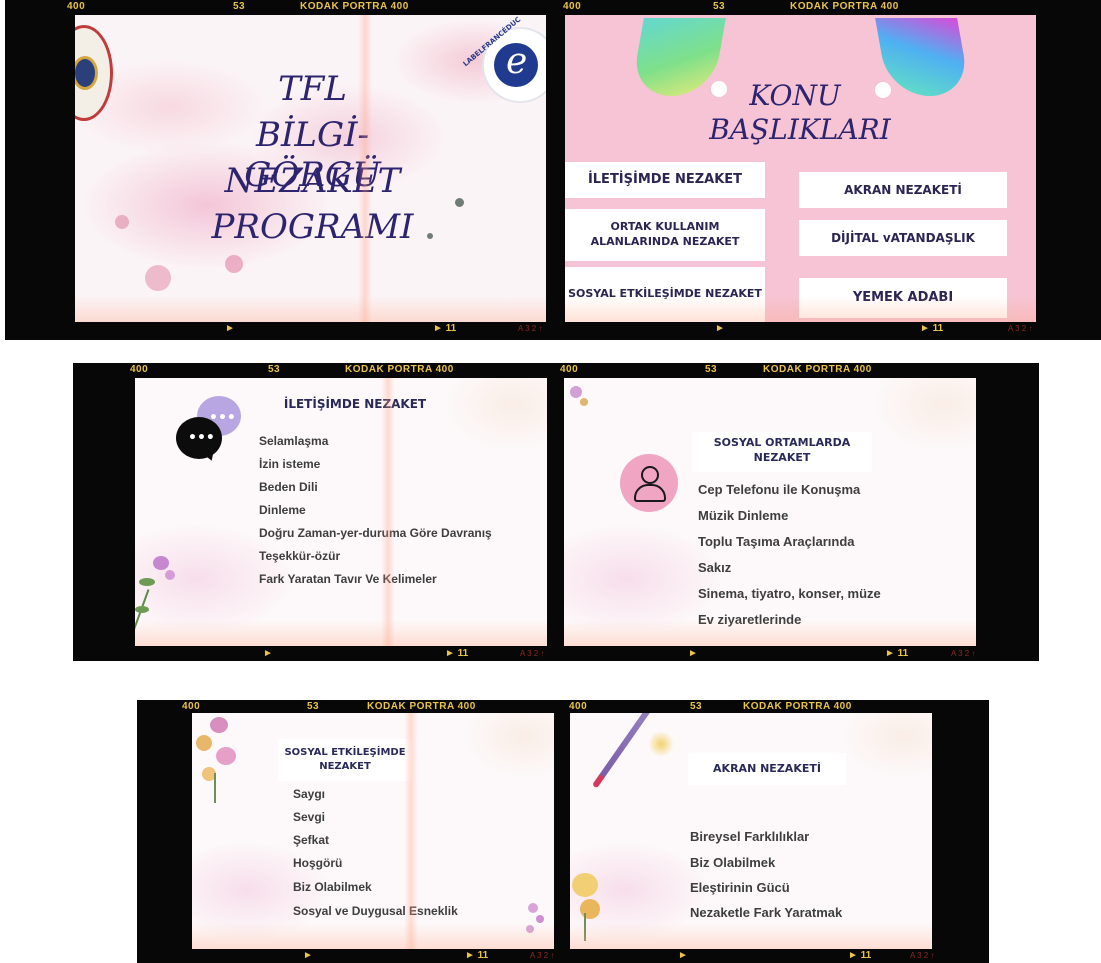  I want to click on list-item: Sevgi, so click(309, 817).